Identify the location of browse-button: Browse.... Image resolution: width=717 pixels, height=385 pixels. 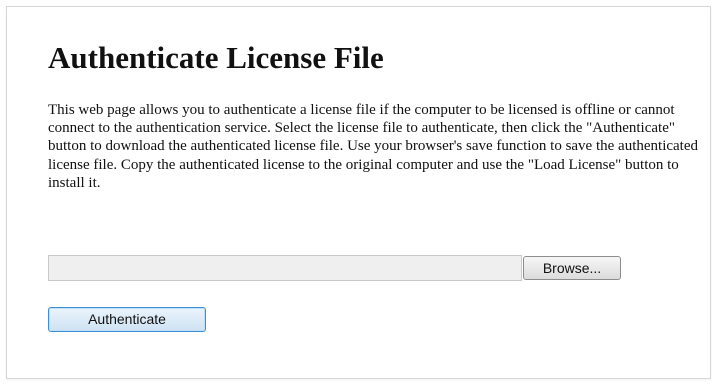
(572, 268).